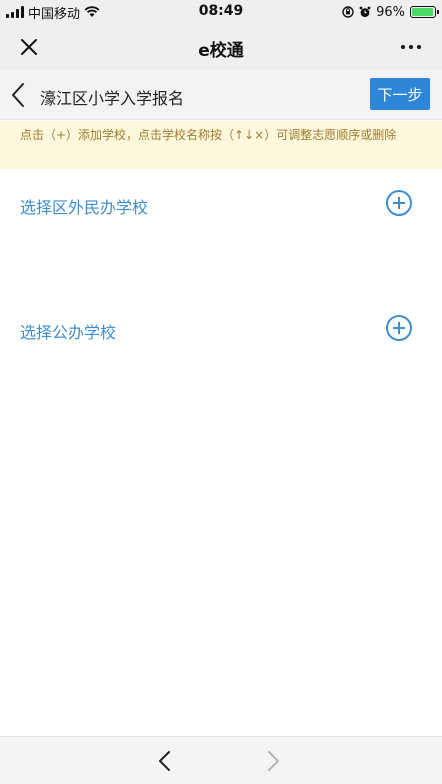 Image resolution: width=442 pixels, height=784 pixels. I want to click on back-button, so click(19, 95).